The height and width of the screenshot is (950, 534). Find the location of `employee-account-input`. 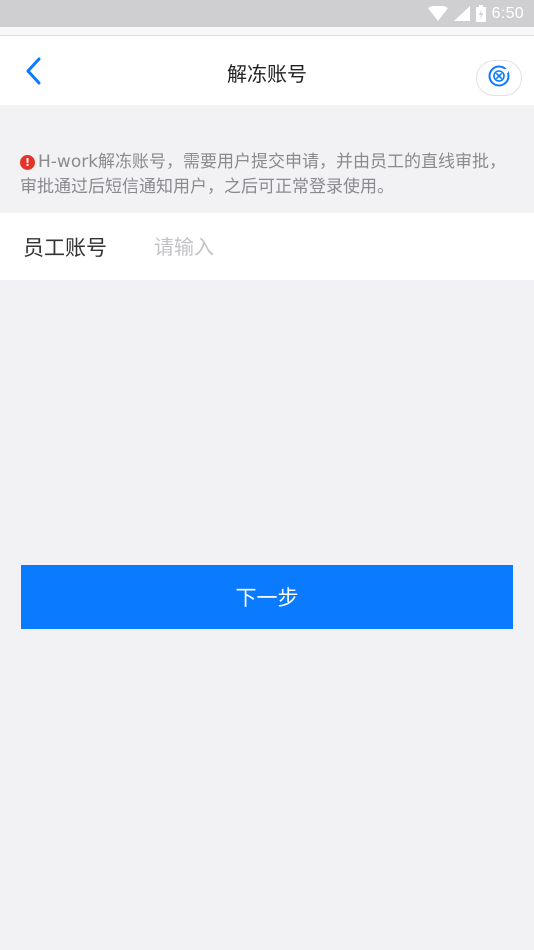

employee-account-input is located at coordinates (342, 246).